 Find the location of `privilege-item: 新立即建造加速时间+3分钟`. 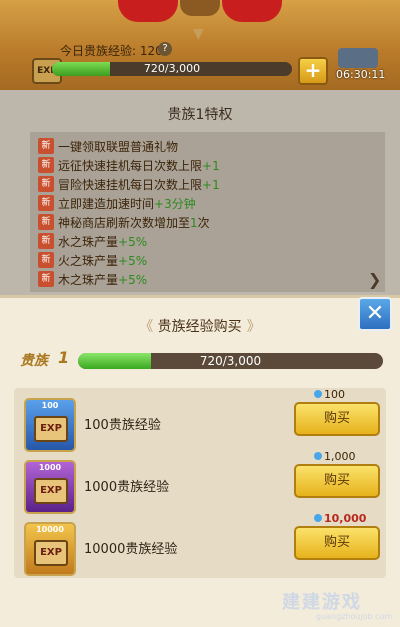

privilege-item: 新立即建造加速时间+3分钟 is located at coordinates (117, 204).